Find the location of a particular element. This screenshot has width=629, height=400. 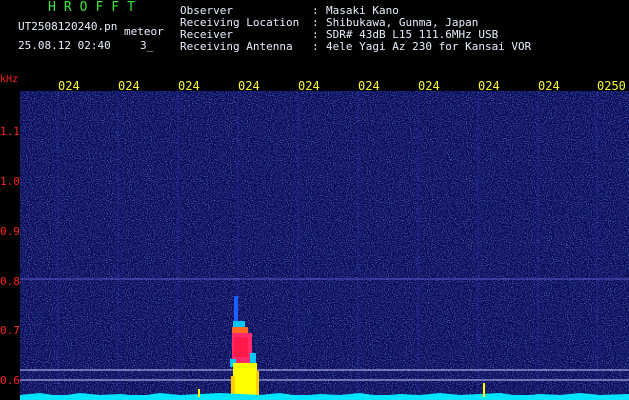

count-label: 3_ is located at coordinates (147, 45).